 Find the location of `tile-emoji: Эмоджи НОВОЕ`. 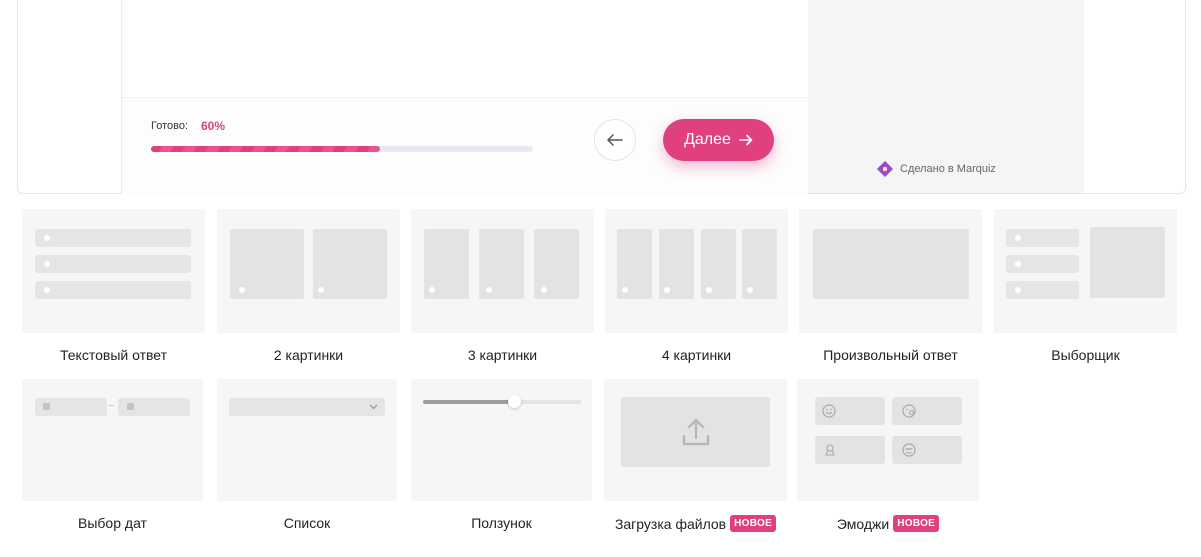

tile-emoji: Эмоджи НОВОЕ is located at coordinates (888, 455).